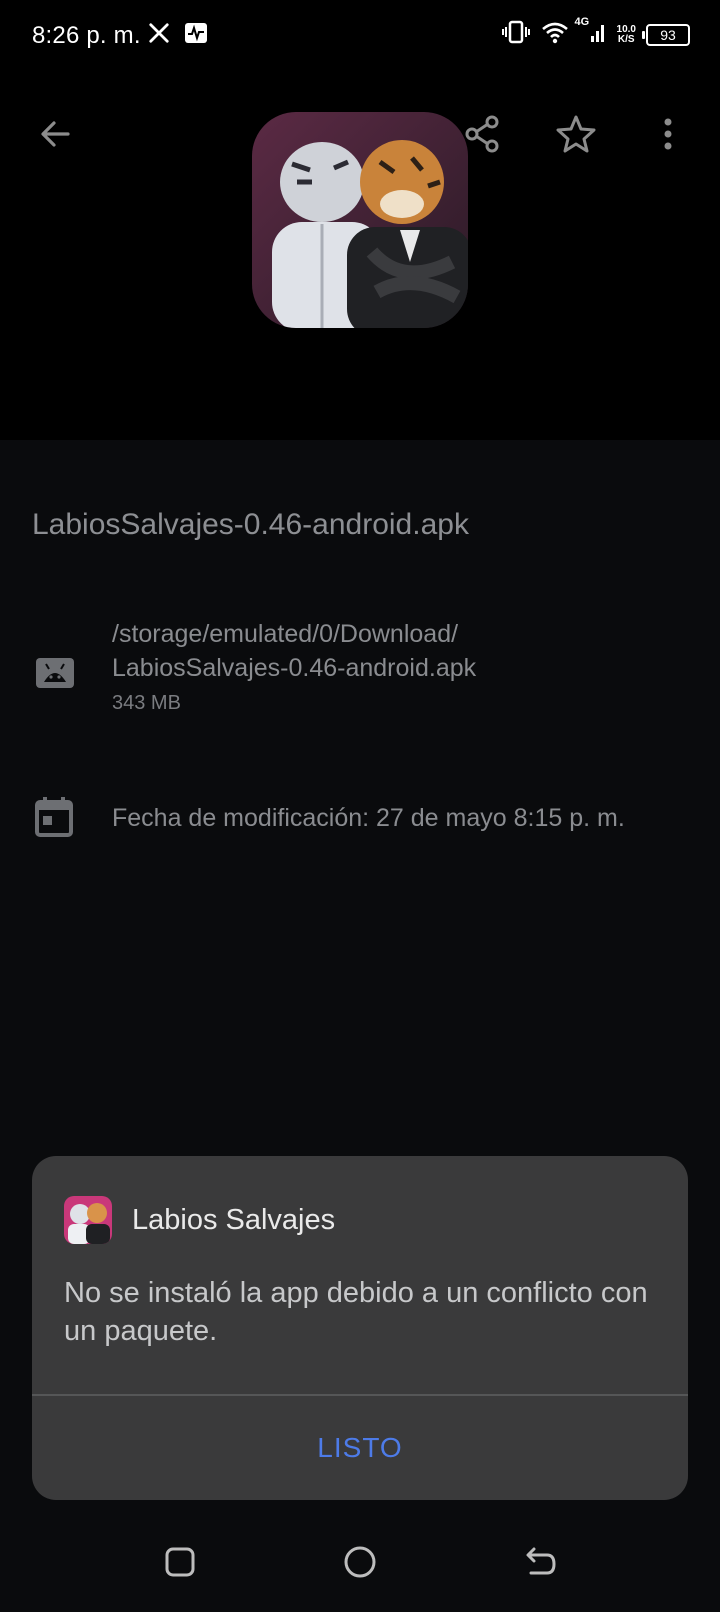  Describe the element at coordinates (360, 36) in the screenshot. I see `status-bar: 8:26 p. m. 4G 10.0 K/S 93` at that location.